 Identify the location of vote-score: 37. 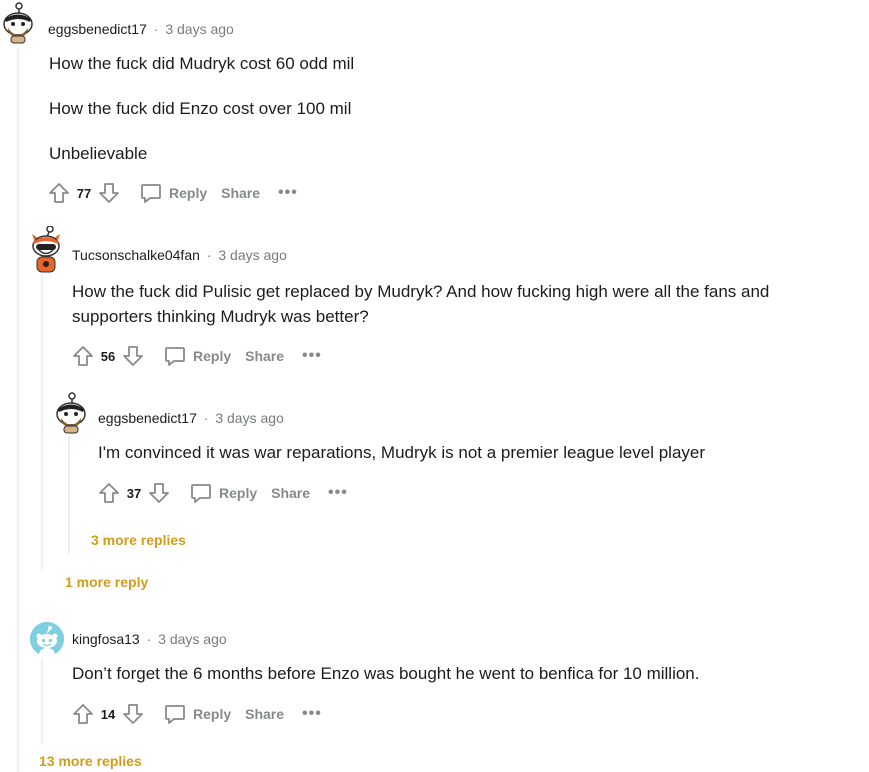
(134, 493).